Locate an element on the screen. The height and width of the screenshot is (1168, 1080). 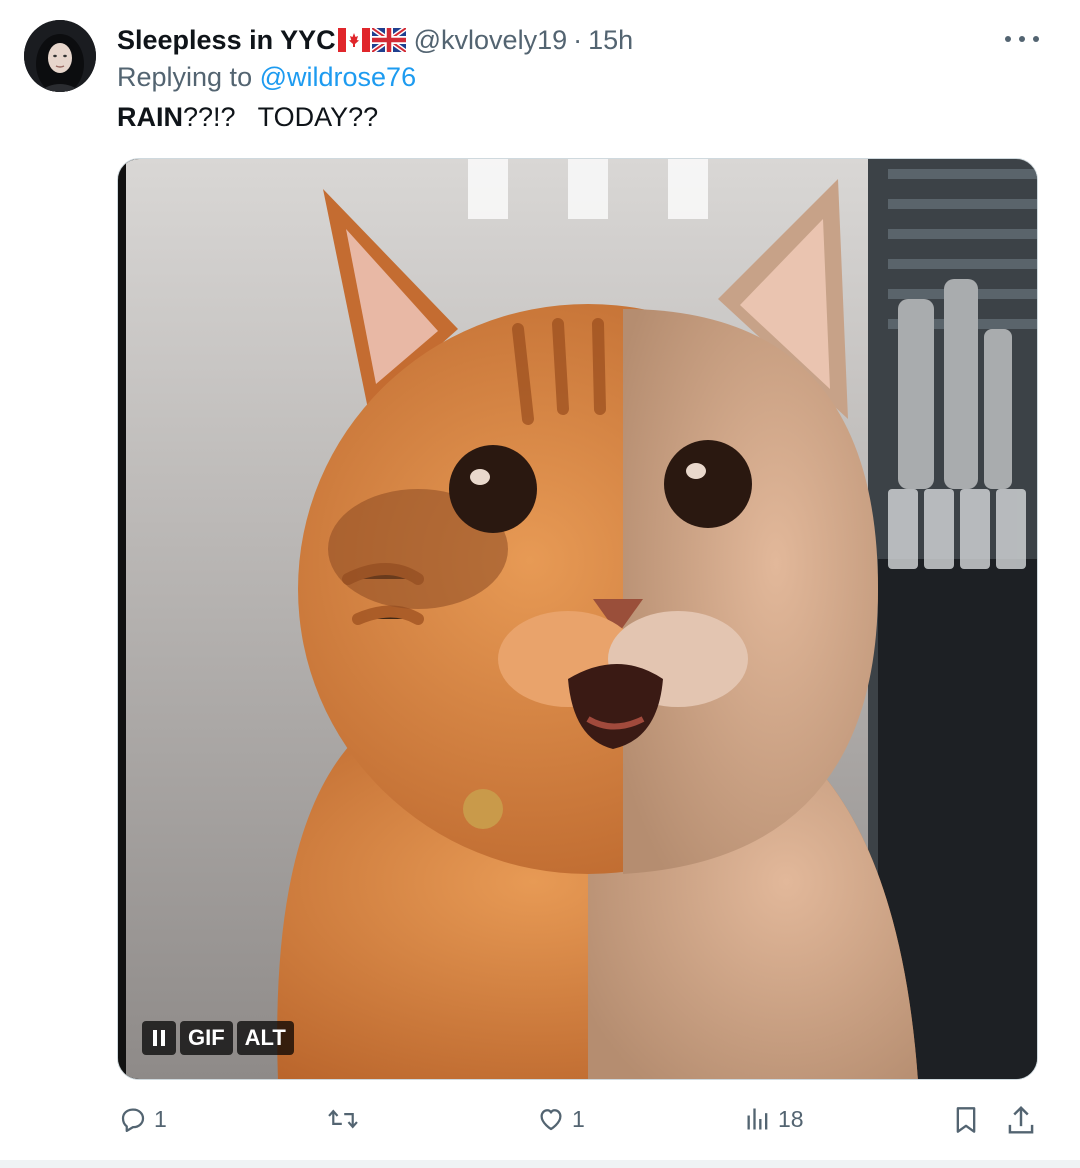
reply-context: Replying to @wildrose76 is located at coordinates (266, 77).